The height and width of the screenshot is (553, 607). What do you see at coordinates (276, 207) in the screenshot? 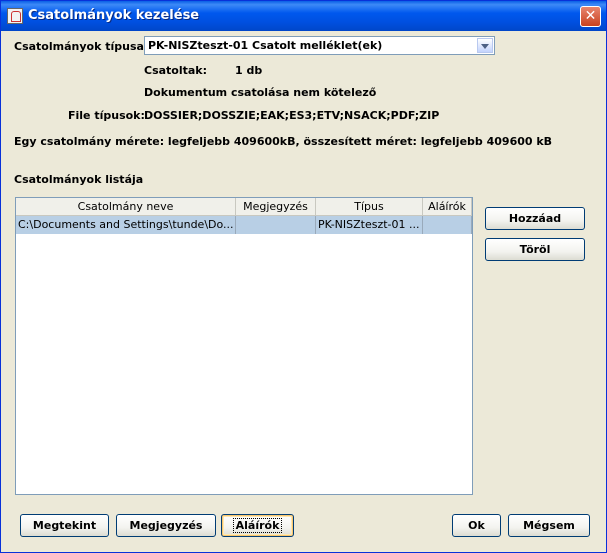
I see `column-header-note: Megjegyzés` at bounding box center [276, 207].